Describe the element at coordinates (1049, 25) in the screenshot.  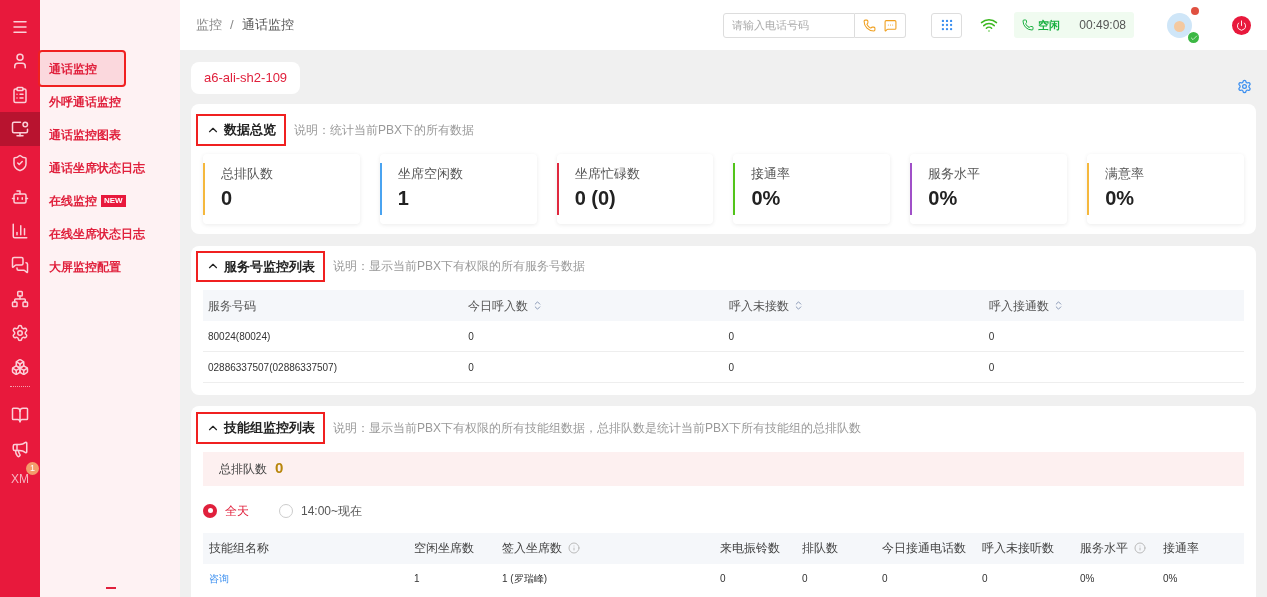
I see `agent-status: 空闲` at that location.